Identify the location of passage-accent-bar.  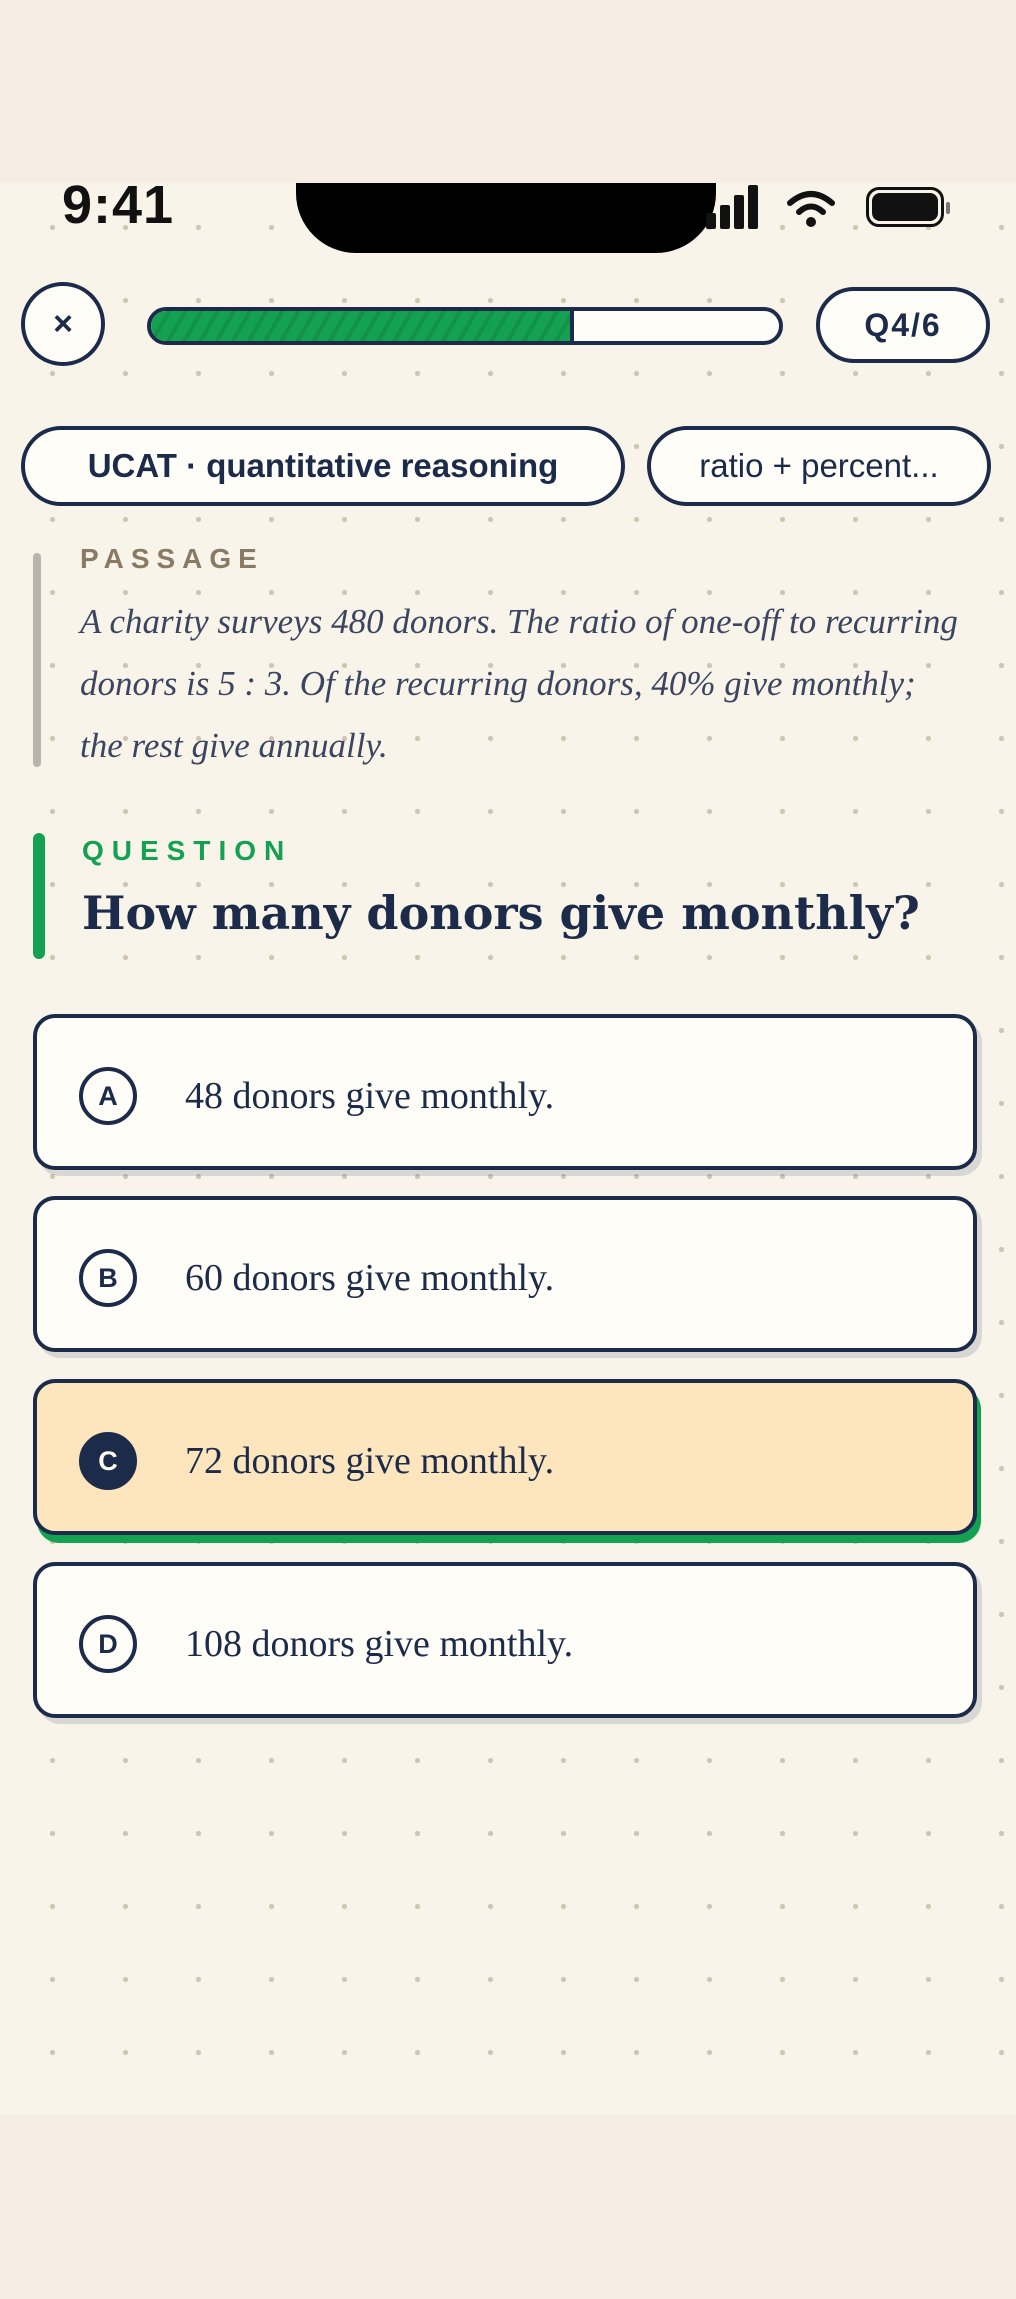
(37, 660).